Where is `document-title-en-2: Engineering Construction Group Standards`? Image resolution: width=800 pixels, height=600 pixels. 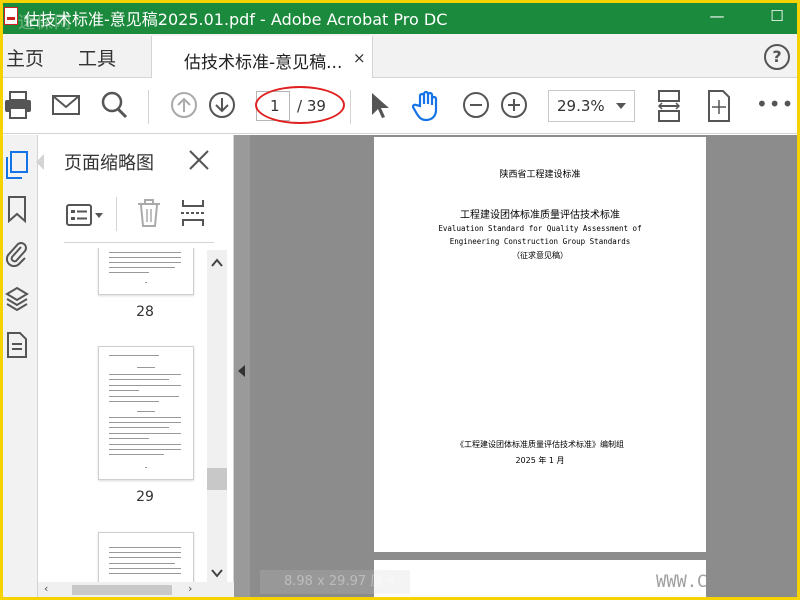 document-title-en-2: Engineering Construction Group Standards is located at coordinates (540, 241).